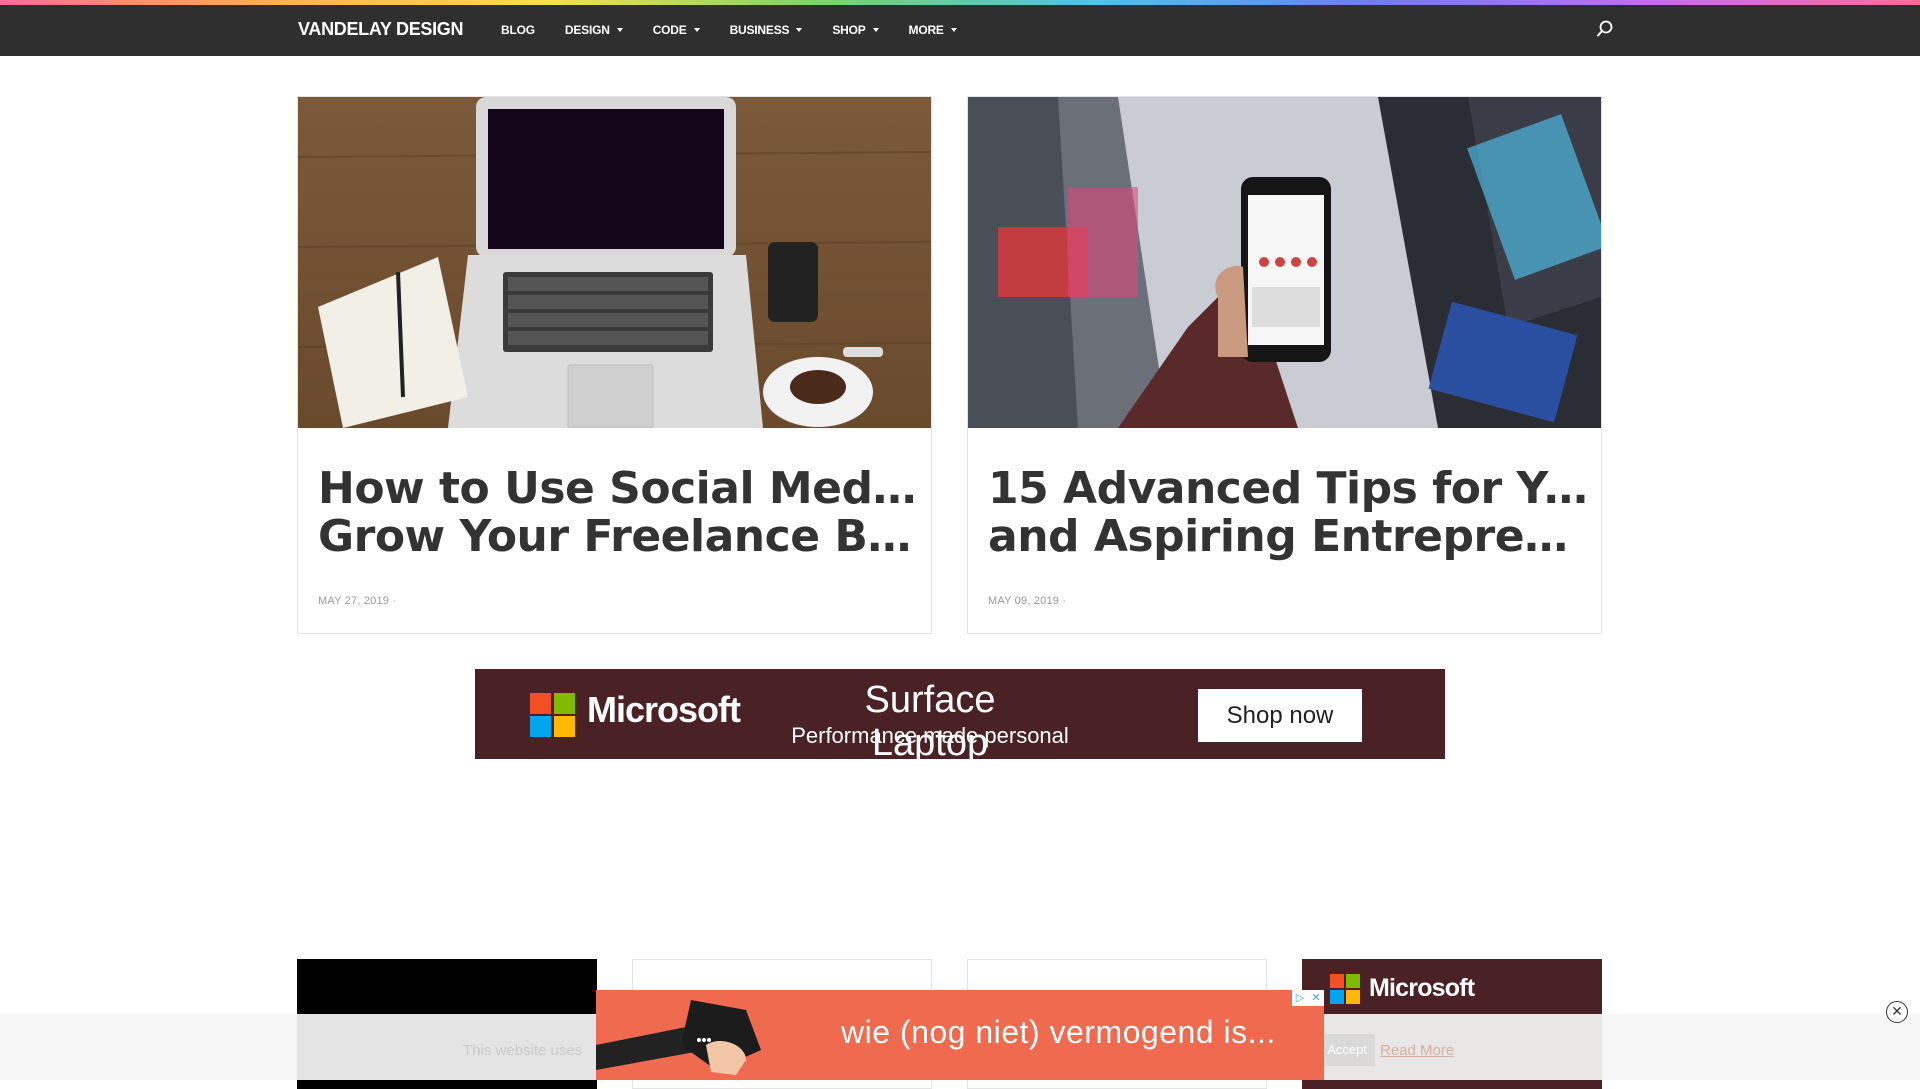  Describe the element at coordinates (357, 601) in the screenshot. I see `article-date: MAY 27, 2019 ·` at that location.